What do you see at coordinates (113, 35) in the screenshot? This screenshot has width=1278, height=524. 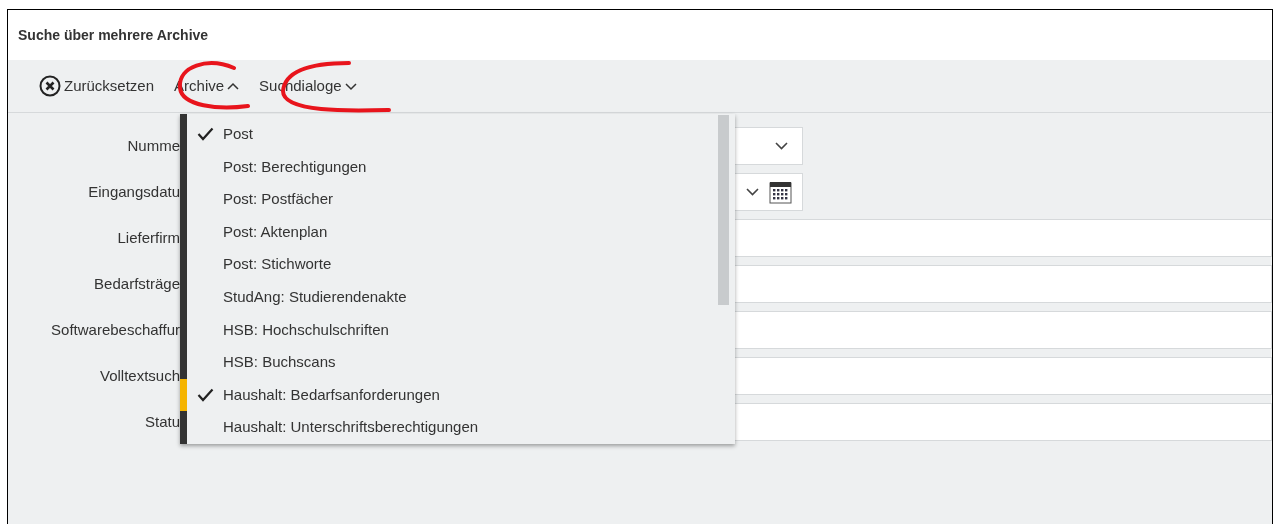 I see `window-title: Suche über mehrere Archive` at bounding box center [113, 35].